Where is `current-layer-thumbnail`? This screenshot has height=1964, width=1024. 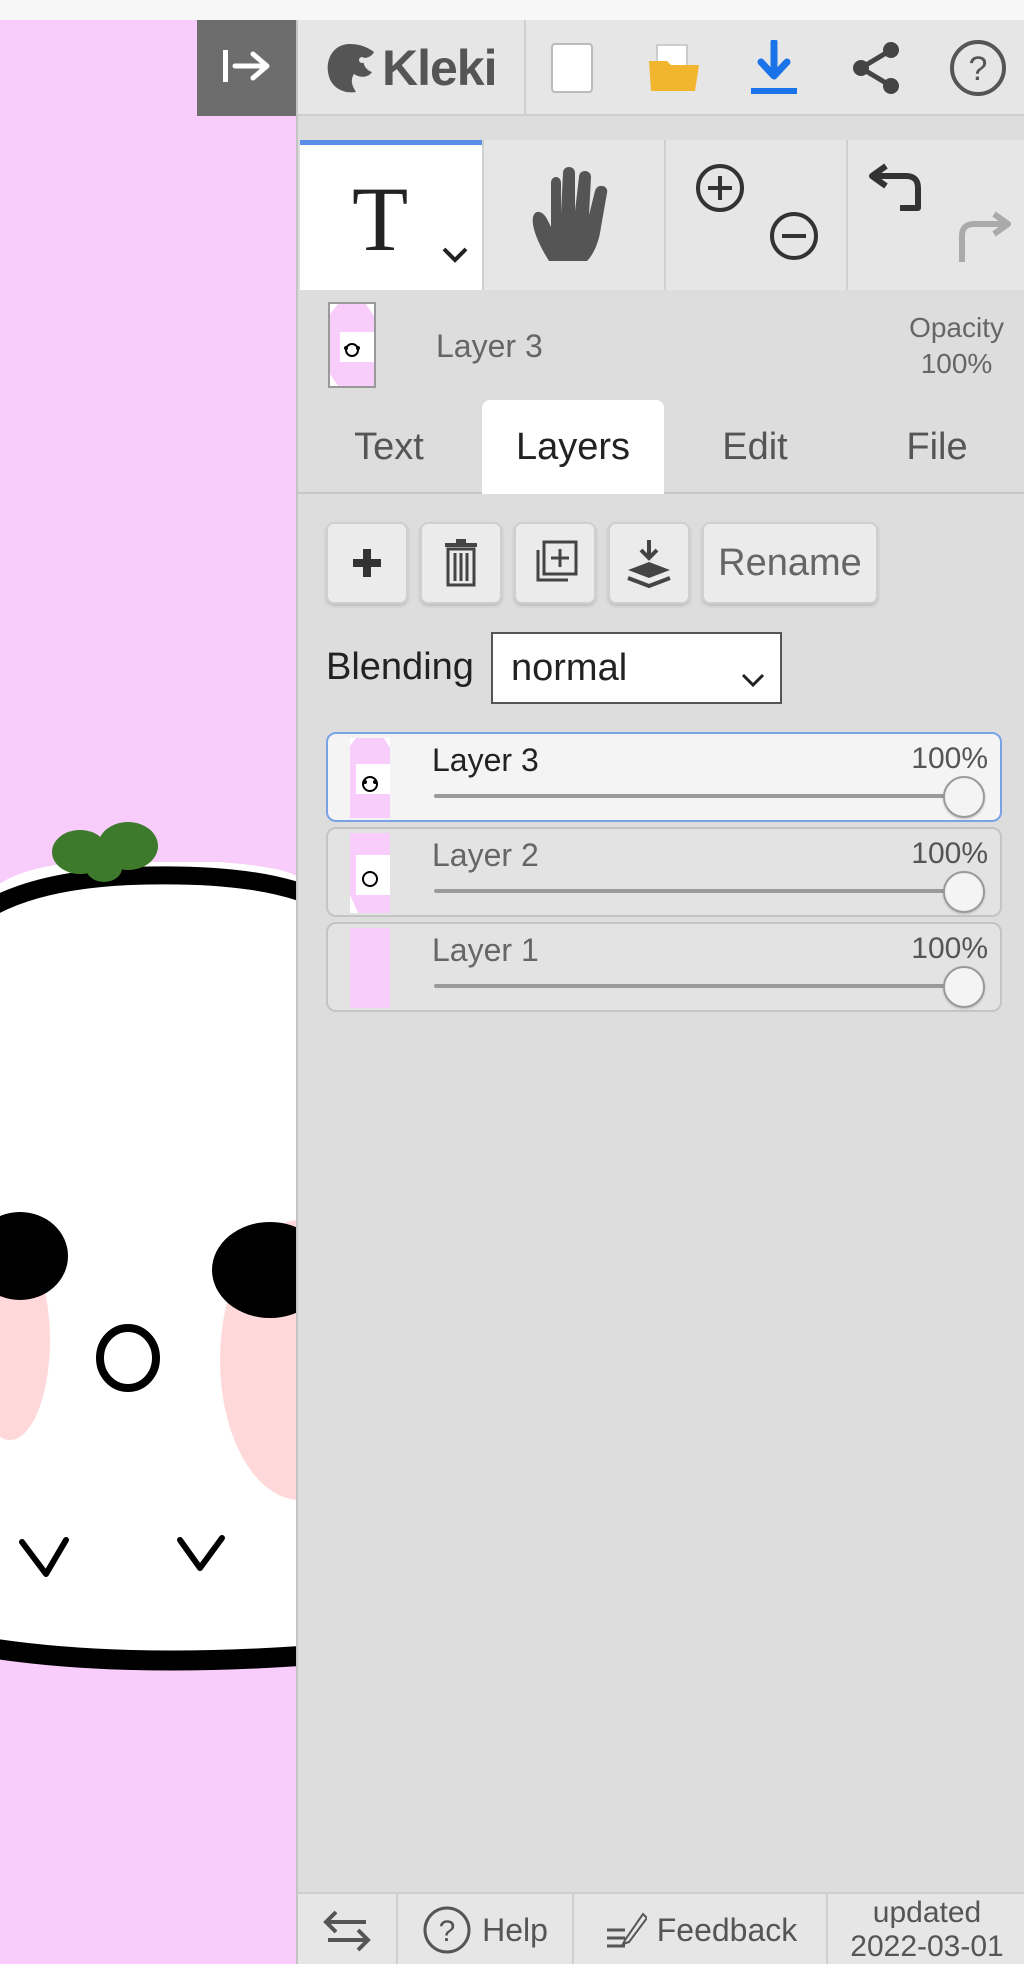
current-layer-thumbnail is located at coordinates (352, 345).